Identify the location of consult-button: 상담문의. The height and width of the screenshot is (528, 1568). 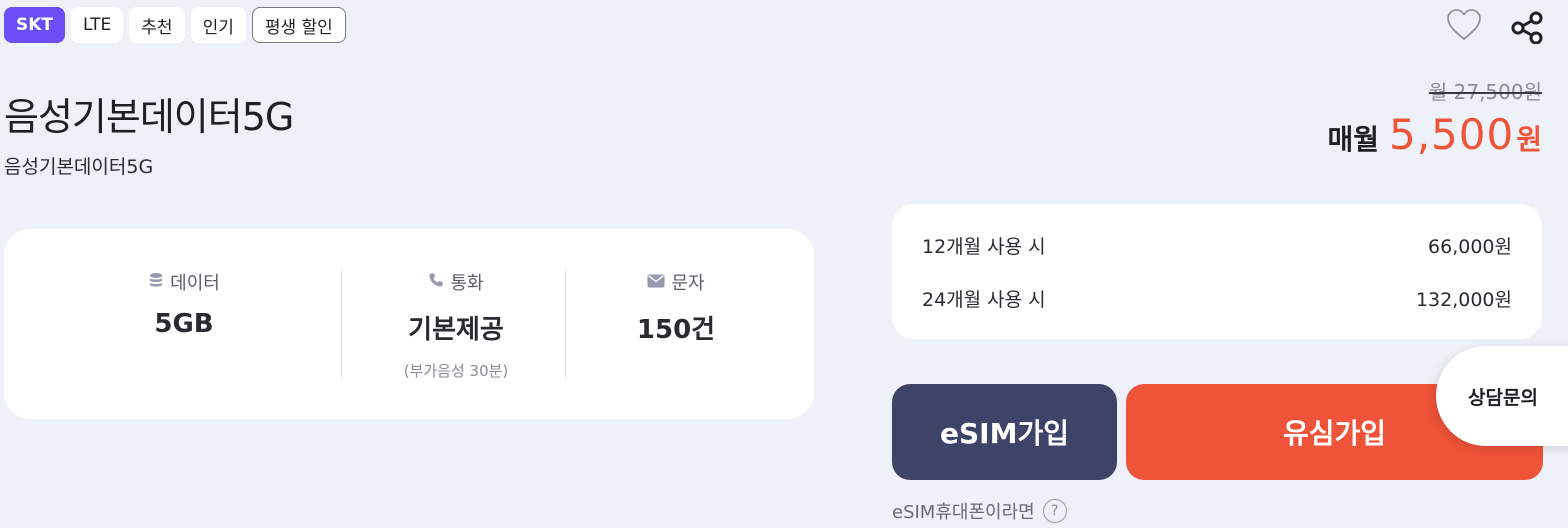
(1502, 396).